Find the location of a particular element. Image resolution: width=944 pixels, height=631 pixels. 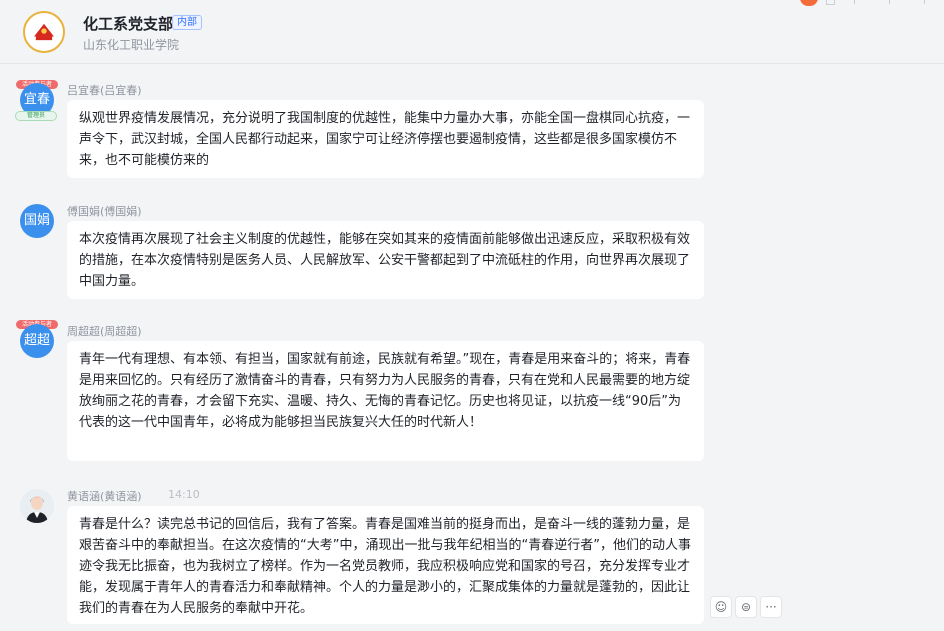

party-emblem-icon is located at coordinates (44, 32).